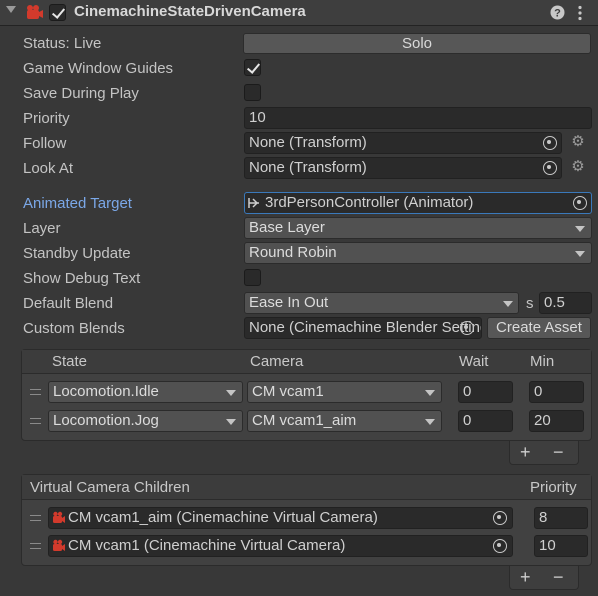  What do you see at coordinates (304, 420) in the screenshot?
I see `camera-value: CM vcam1_aim` at bounding box center [304, 420].